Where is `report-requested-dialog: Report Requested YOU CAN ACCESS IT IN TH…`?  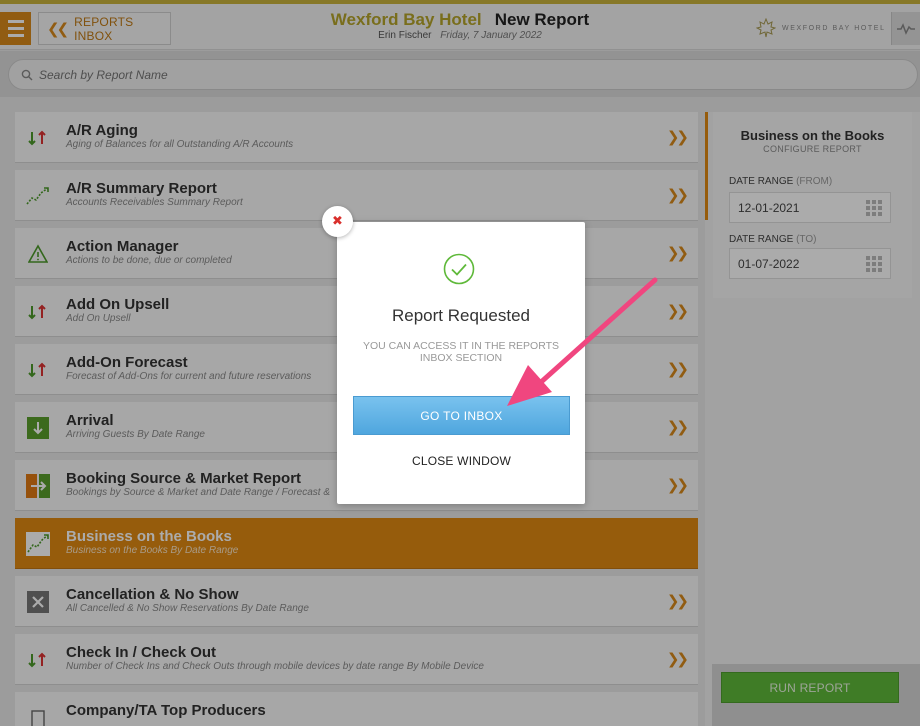
report-requested-dialog: Report Requested YOU CAN ACCESS IT IN TH… is located at coordinates (461, 363).